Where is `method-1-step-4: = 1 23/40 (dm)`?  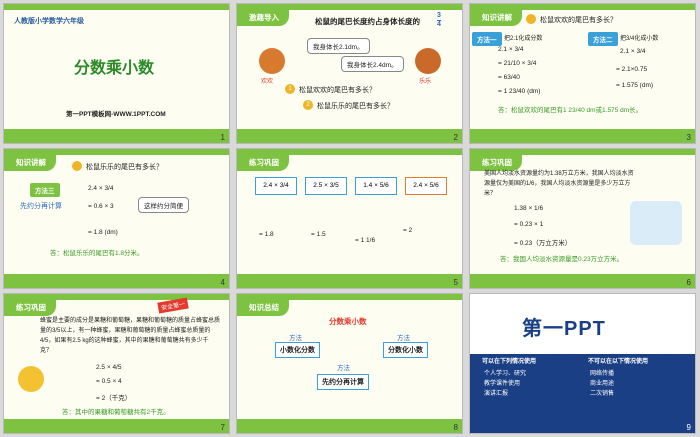 method-1-step-4: = 1 23/40 (dm) is located at coordinates (519, 91).